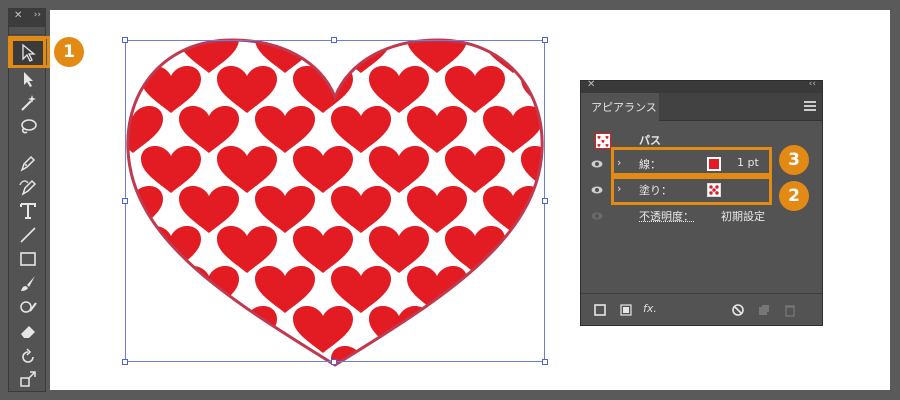  I want to click on object-type-label: パス, so click(650, 140).